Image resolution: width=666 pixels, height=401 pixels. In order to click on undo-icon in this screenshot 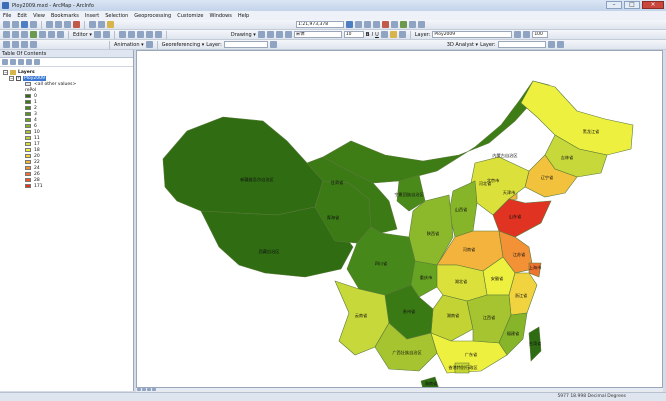, I will do `click(92, 24)`.